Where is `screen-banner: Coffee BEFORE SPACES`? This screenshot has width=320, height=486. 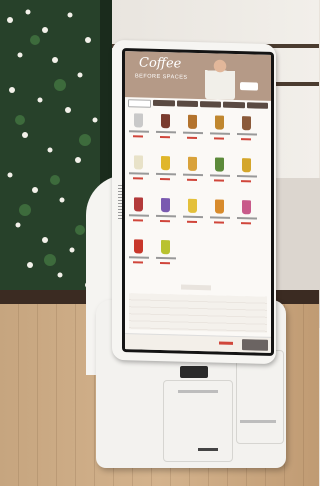
screen-banner: Coffee BEFORE SPACES is located at coordinates (198, 76).